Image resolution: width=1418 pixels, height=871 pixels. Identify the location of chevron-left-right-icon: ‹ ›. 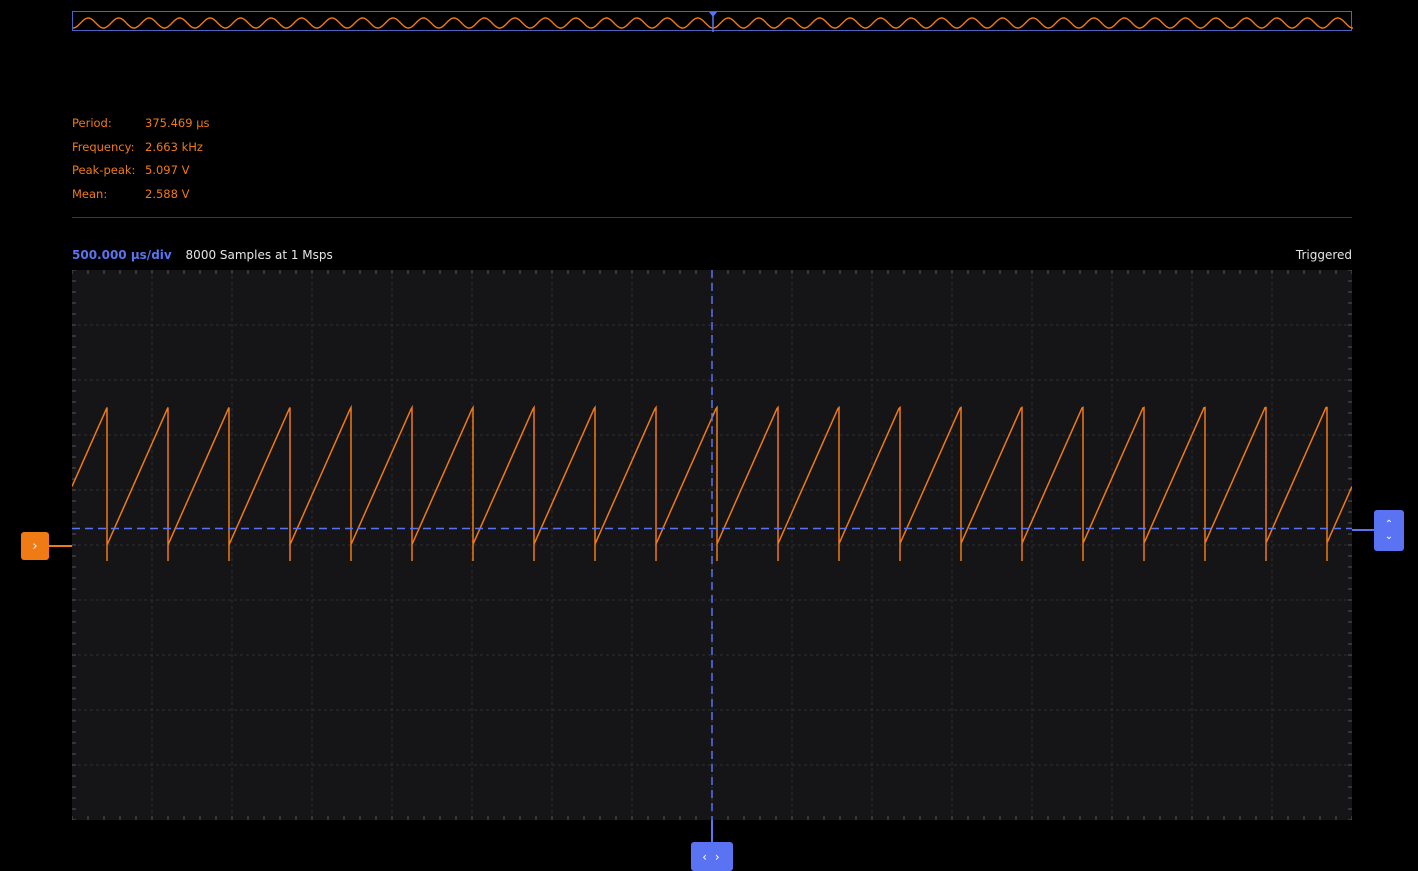
(712, 856).